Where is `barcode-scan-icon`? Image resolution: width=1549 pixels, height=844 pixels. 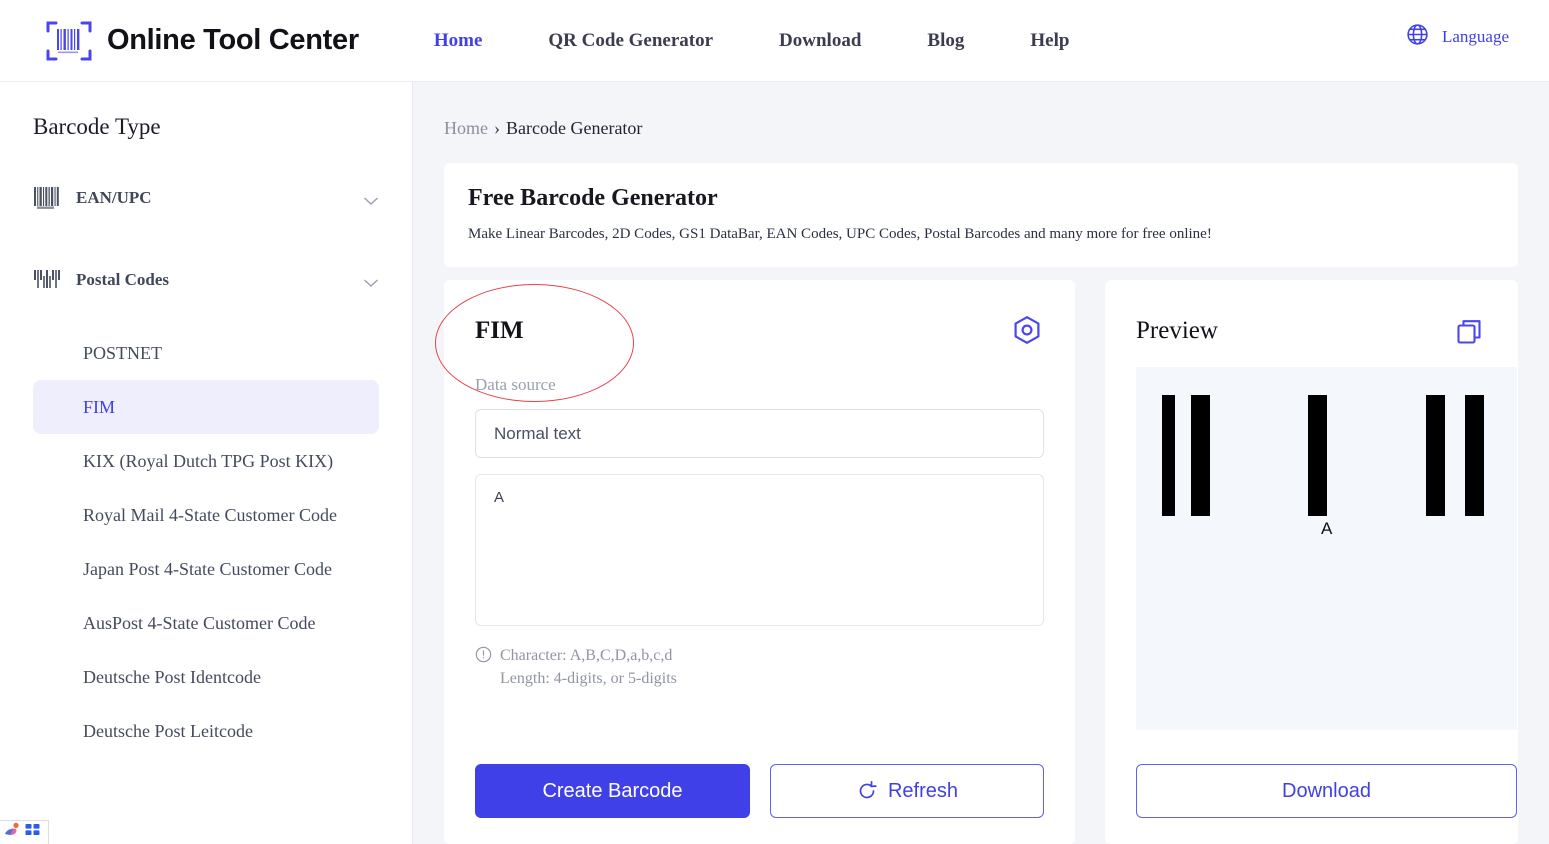
barcode-scan-icon is located at coordinates (69, 41).